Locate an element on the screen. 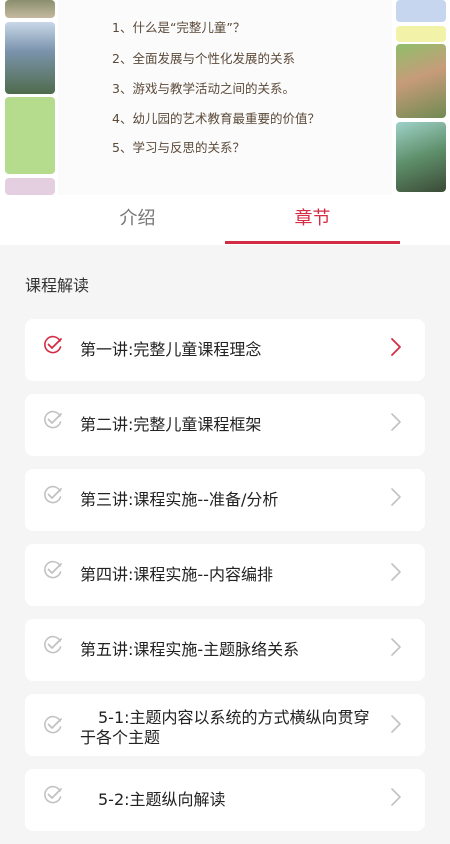  chapter-item: 第三讲:课程实施--准备/分析 is located at coordinates (225, 500).